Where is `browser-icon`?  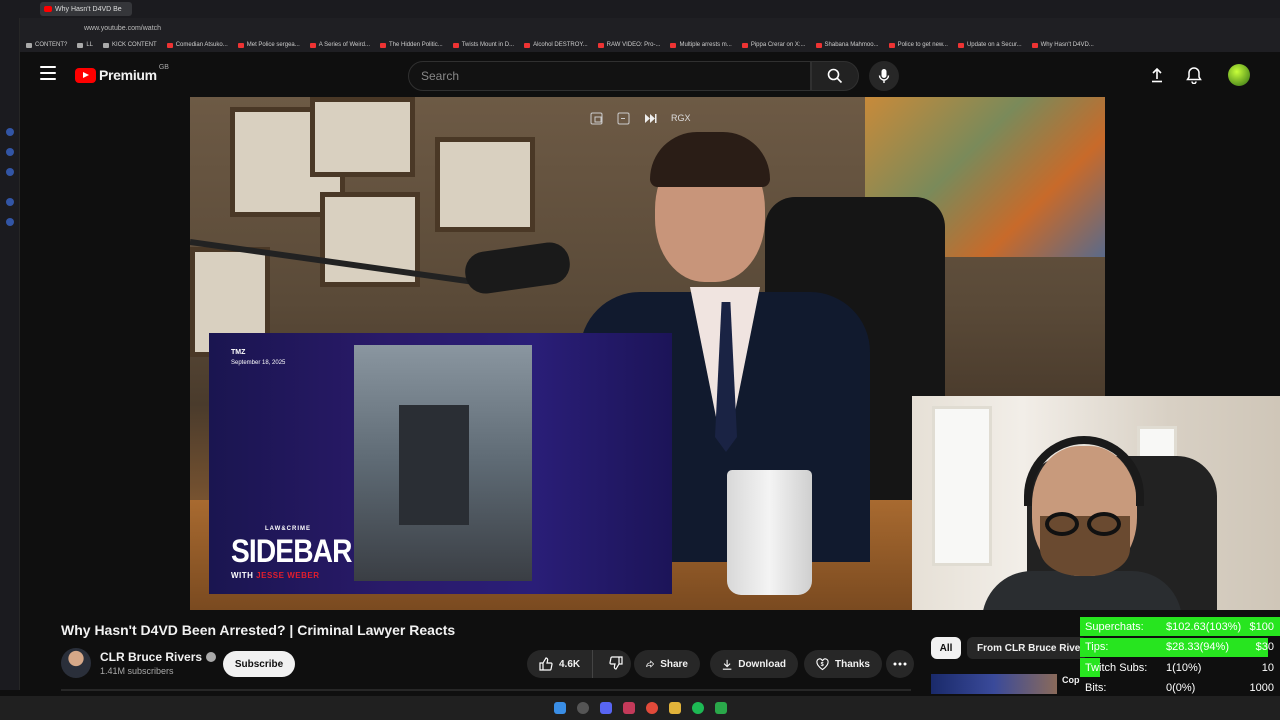 browser-icon is located at coordinates (628, 708).